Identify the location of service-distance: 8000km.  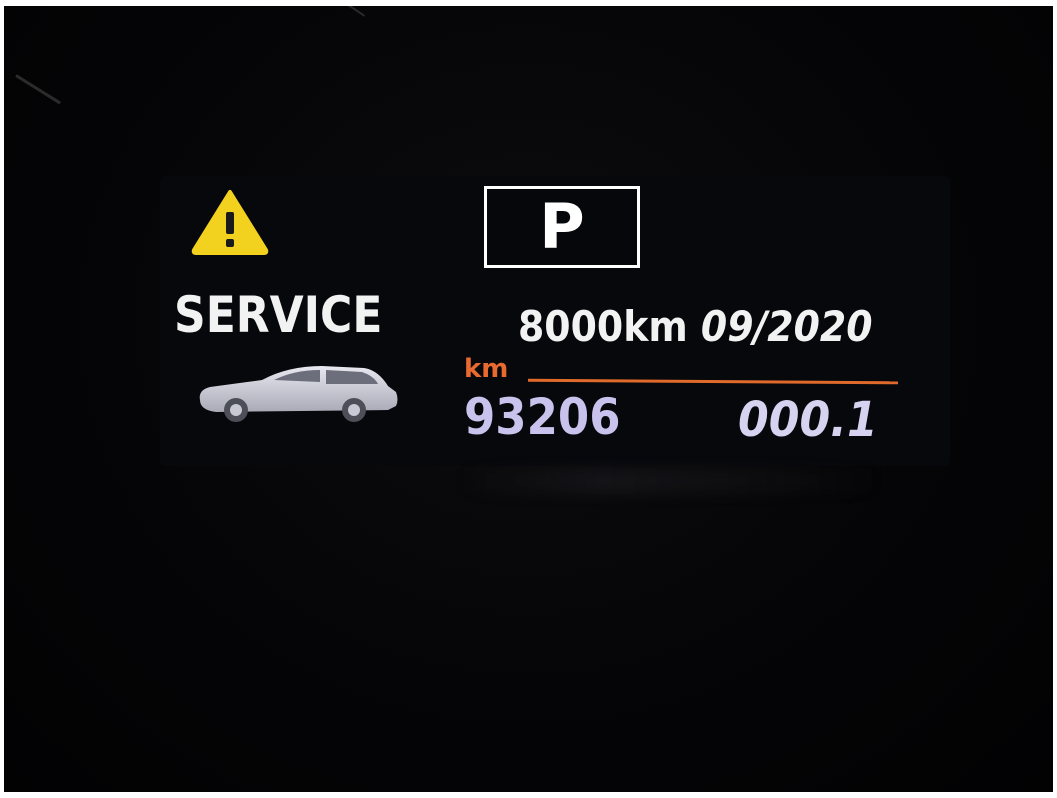
(603, 326).